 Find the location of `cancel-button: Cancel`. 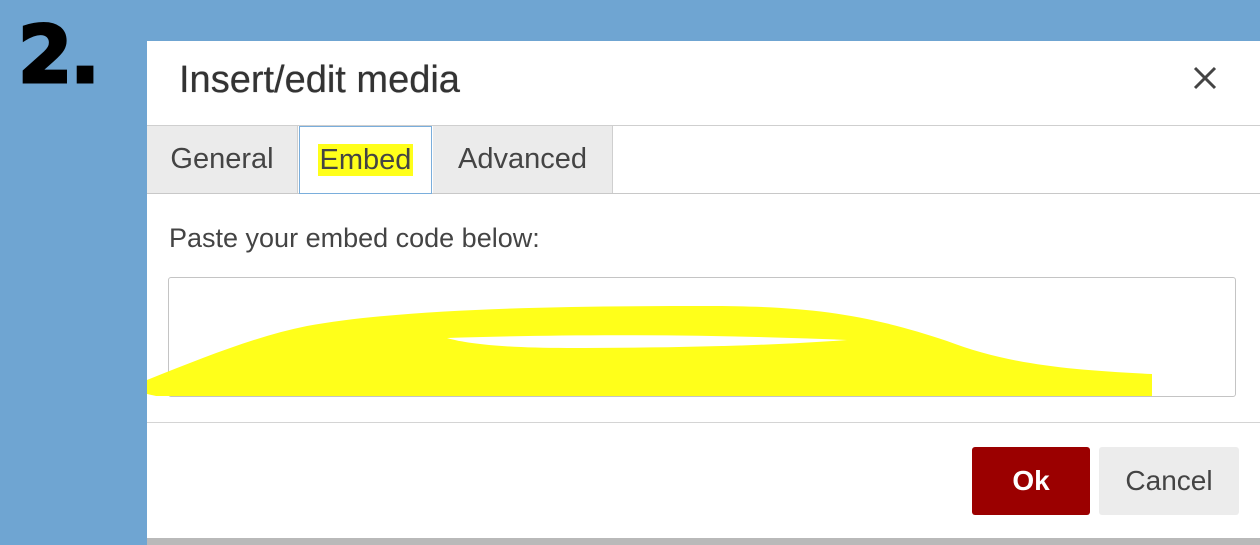

cancel-button: Cancel is located at coordinates (1169, 481).